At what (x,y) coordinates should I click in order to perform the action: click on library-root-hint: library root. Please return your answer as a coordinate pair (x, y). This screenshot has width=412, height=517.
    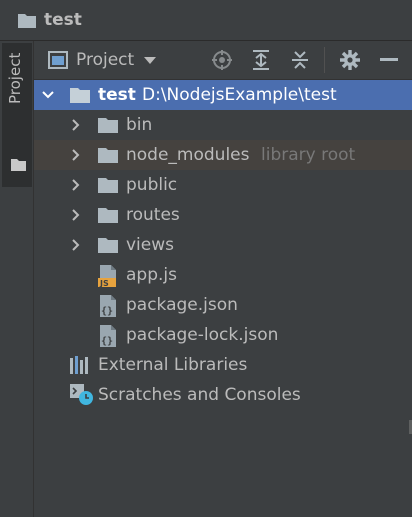
    Looking at the image, I should click on (308, 155).